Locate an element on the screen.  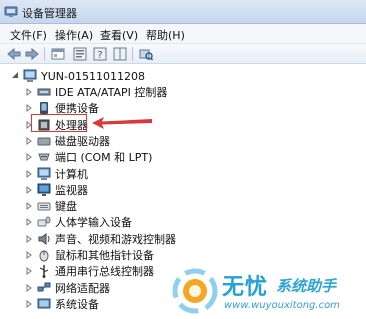
tree-item: 通用串行总线控制器 is located at coordinates (89, 271).